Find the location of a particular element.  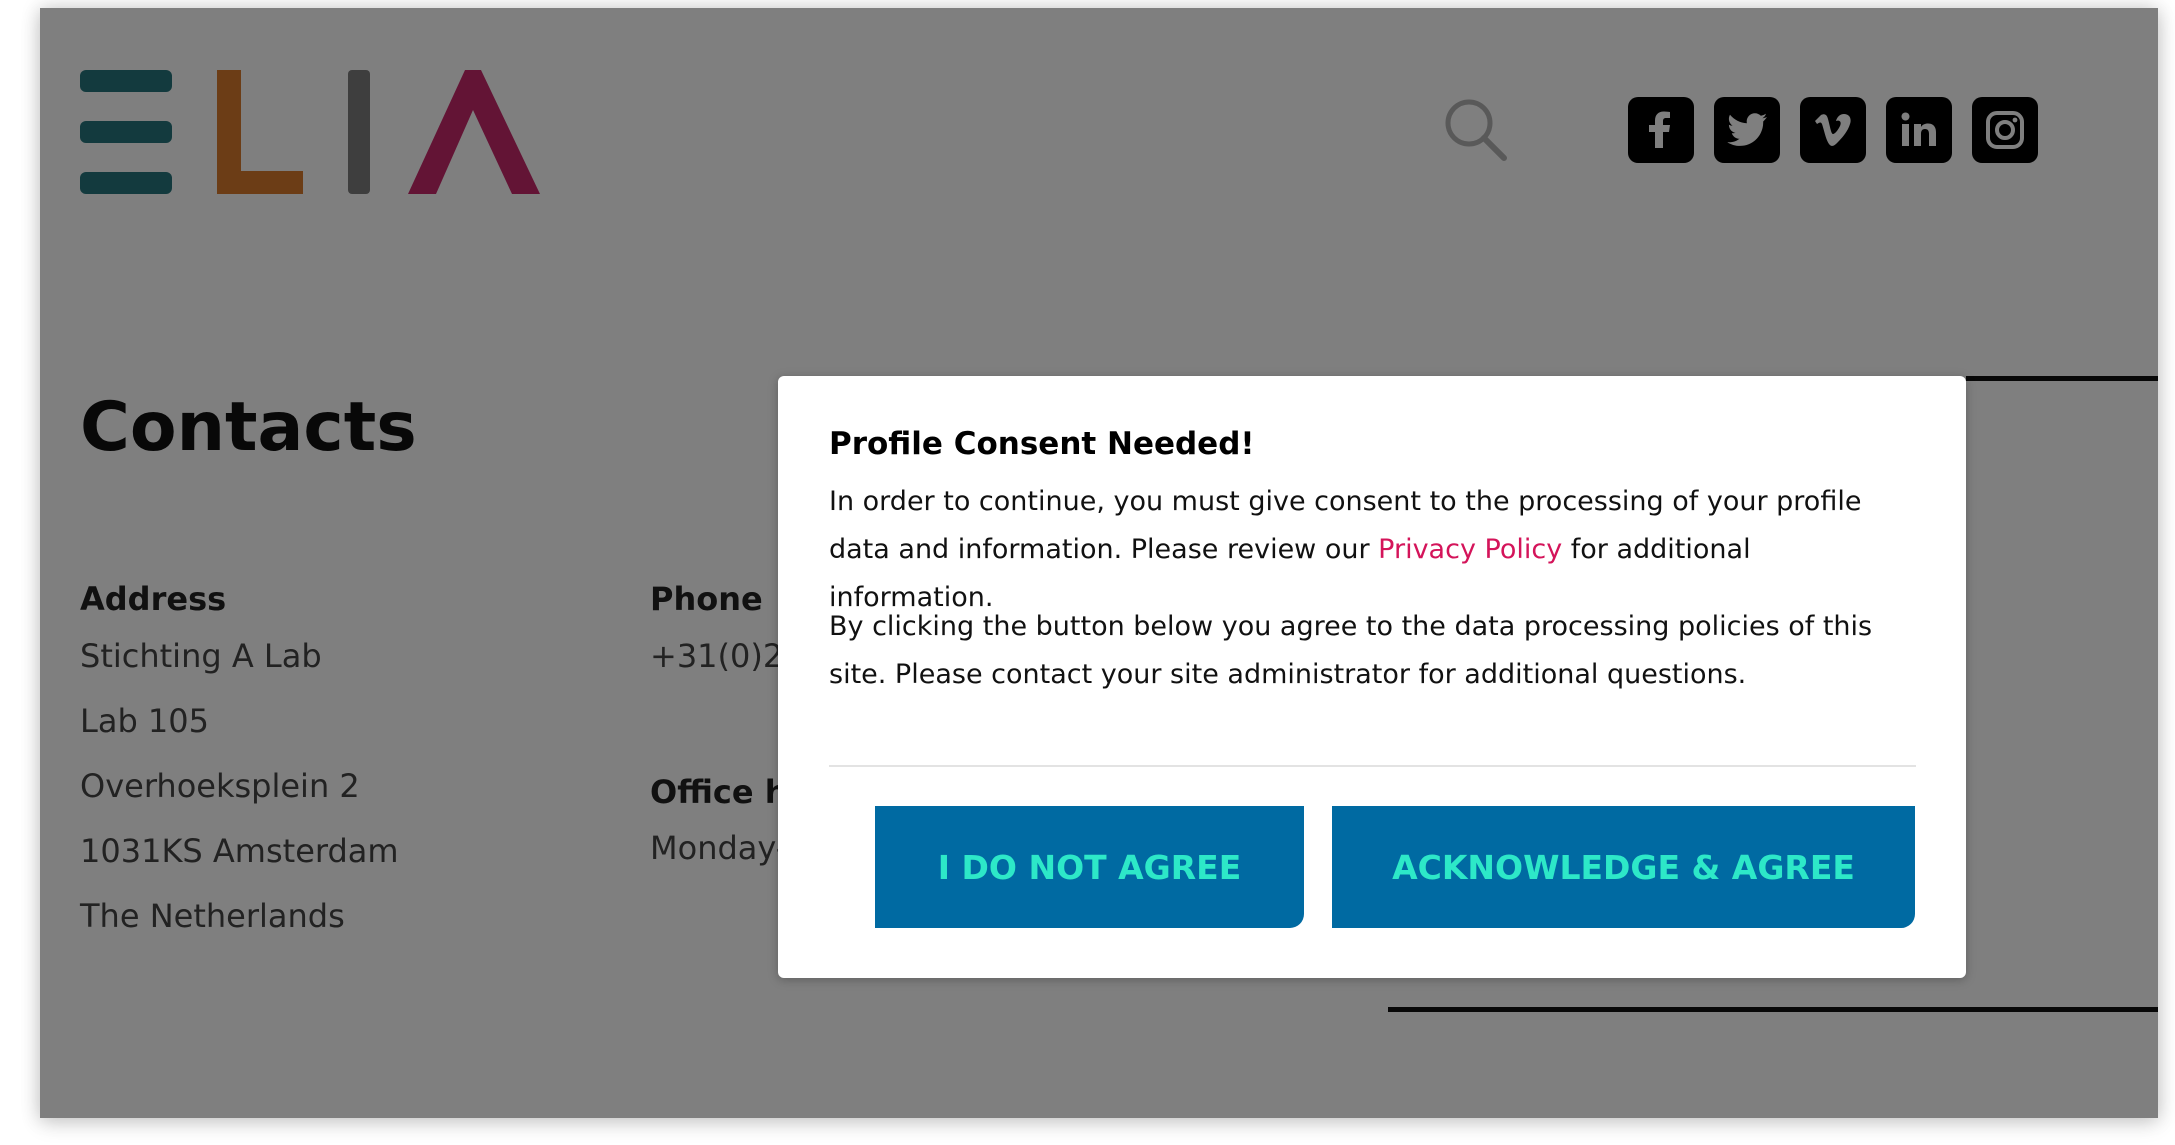

dialog-divider is located at coordinates (1372, 766).